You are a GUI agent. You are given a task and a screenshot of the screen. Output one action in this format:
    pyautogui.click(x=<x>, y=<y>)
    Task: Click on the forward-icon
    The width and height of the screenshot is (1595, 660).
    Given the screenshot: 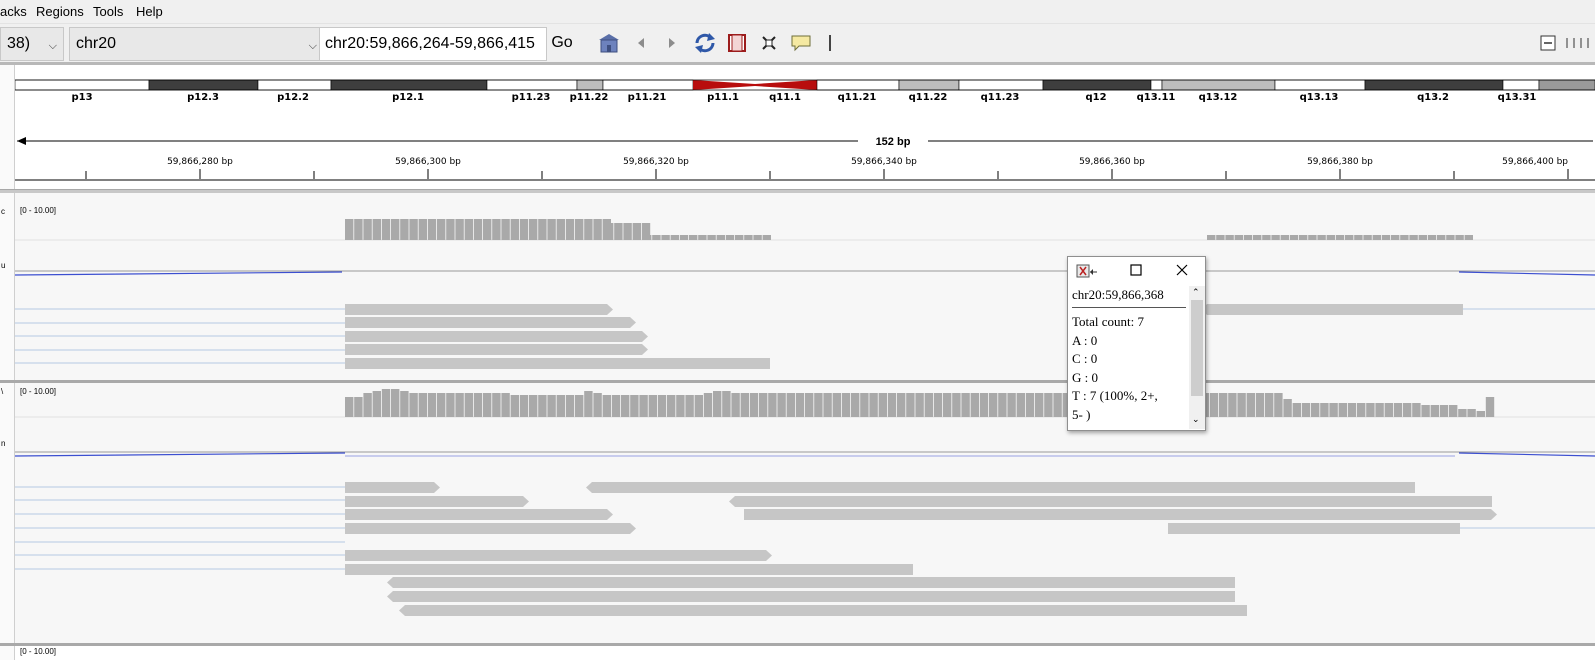 What is the action you would take?
    pyautogui.click(x=672, y=43)
    